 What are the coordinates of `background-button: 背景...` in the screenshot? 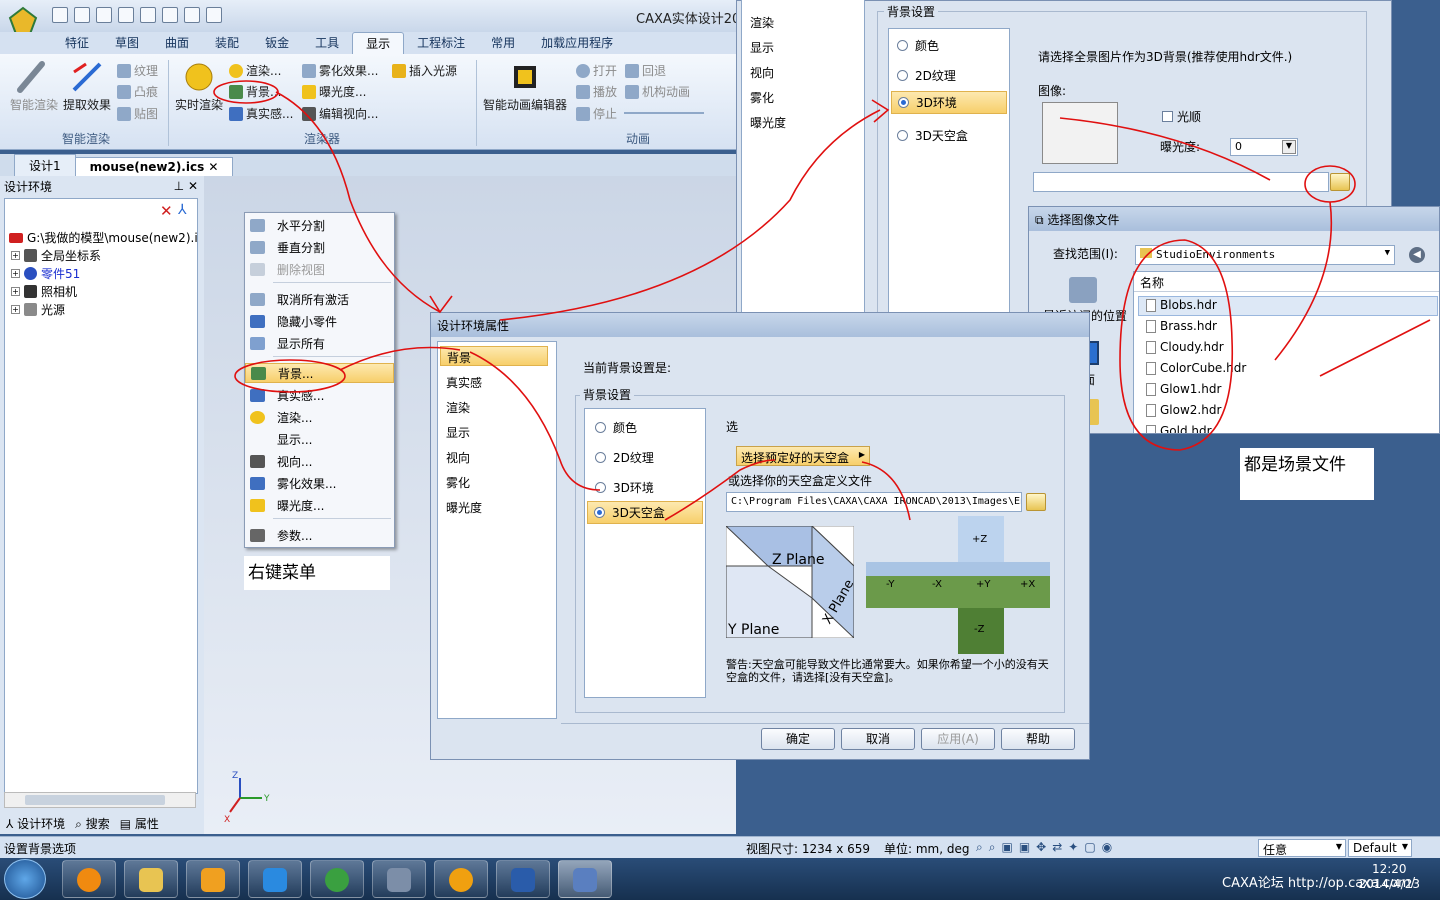 It's located at (255, 91).